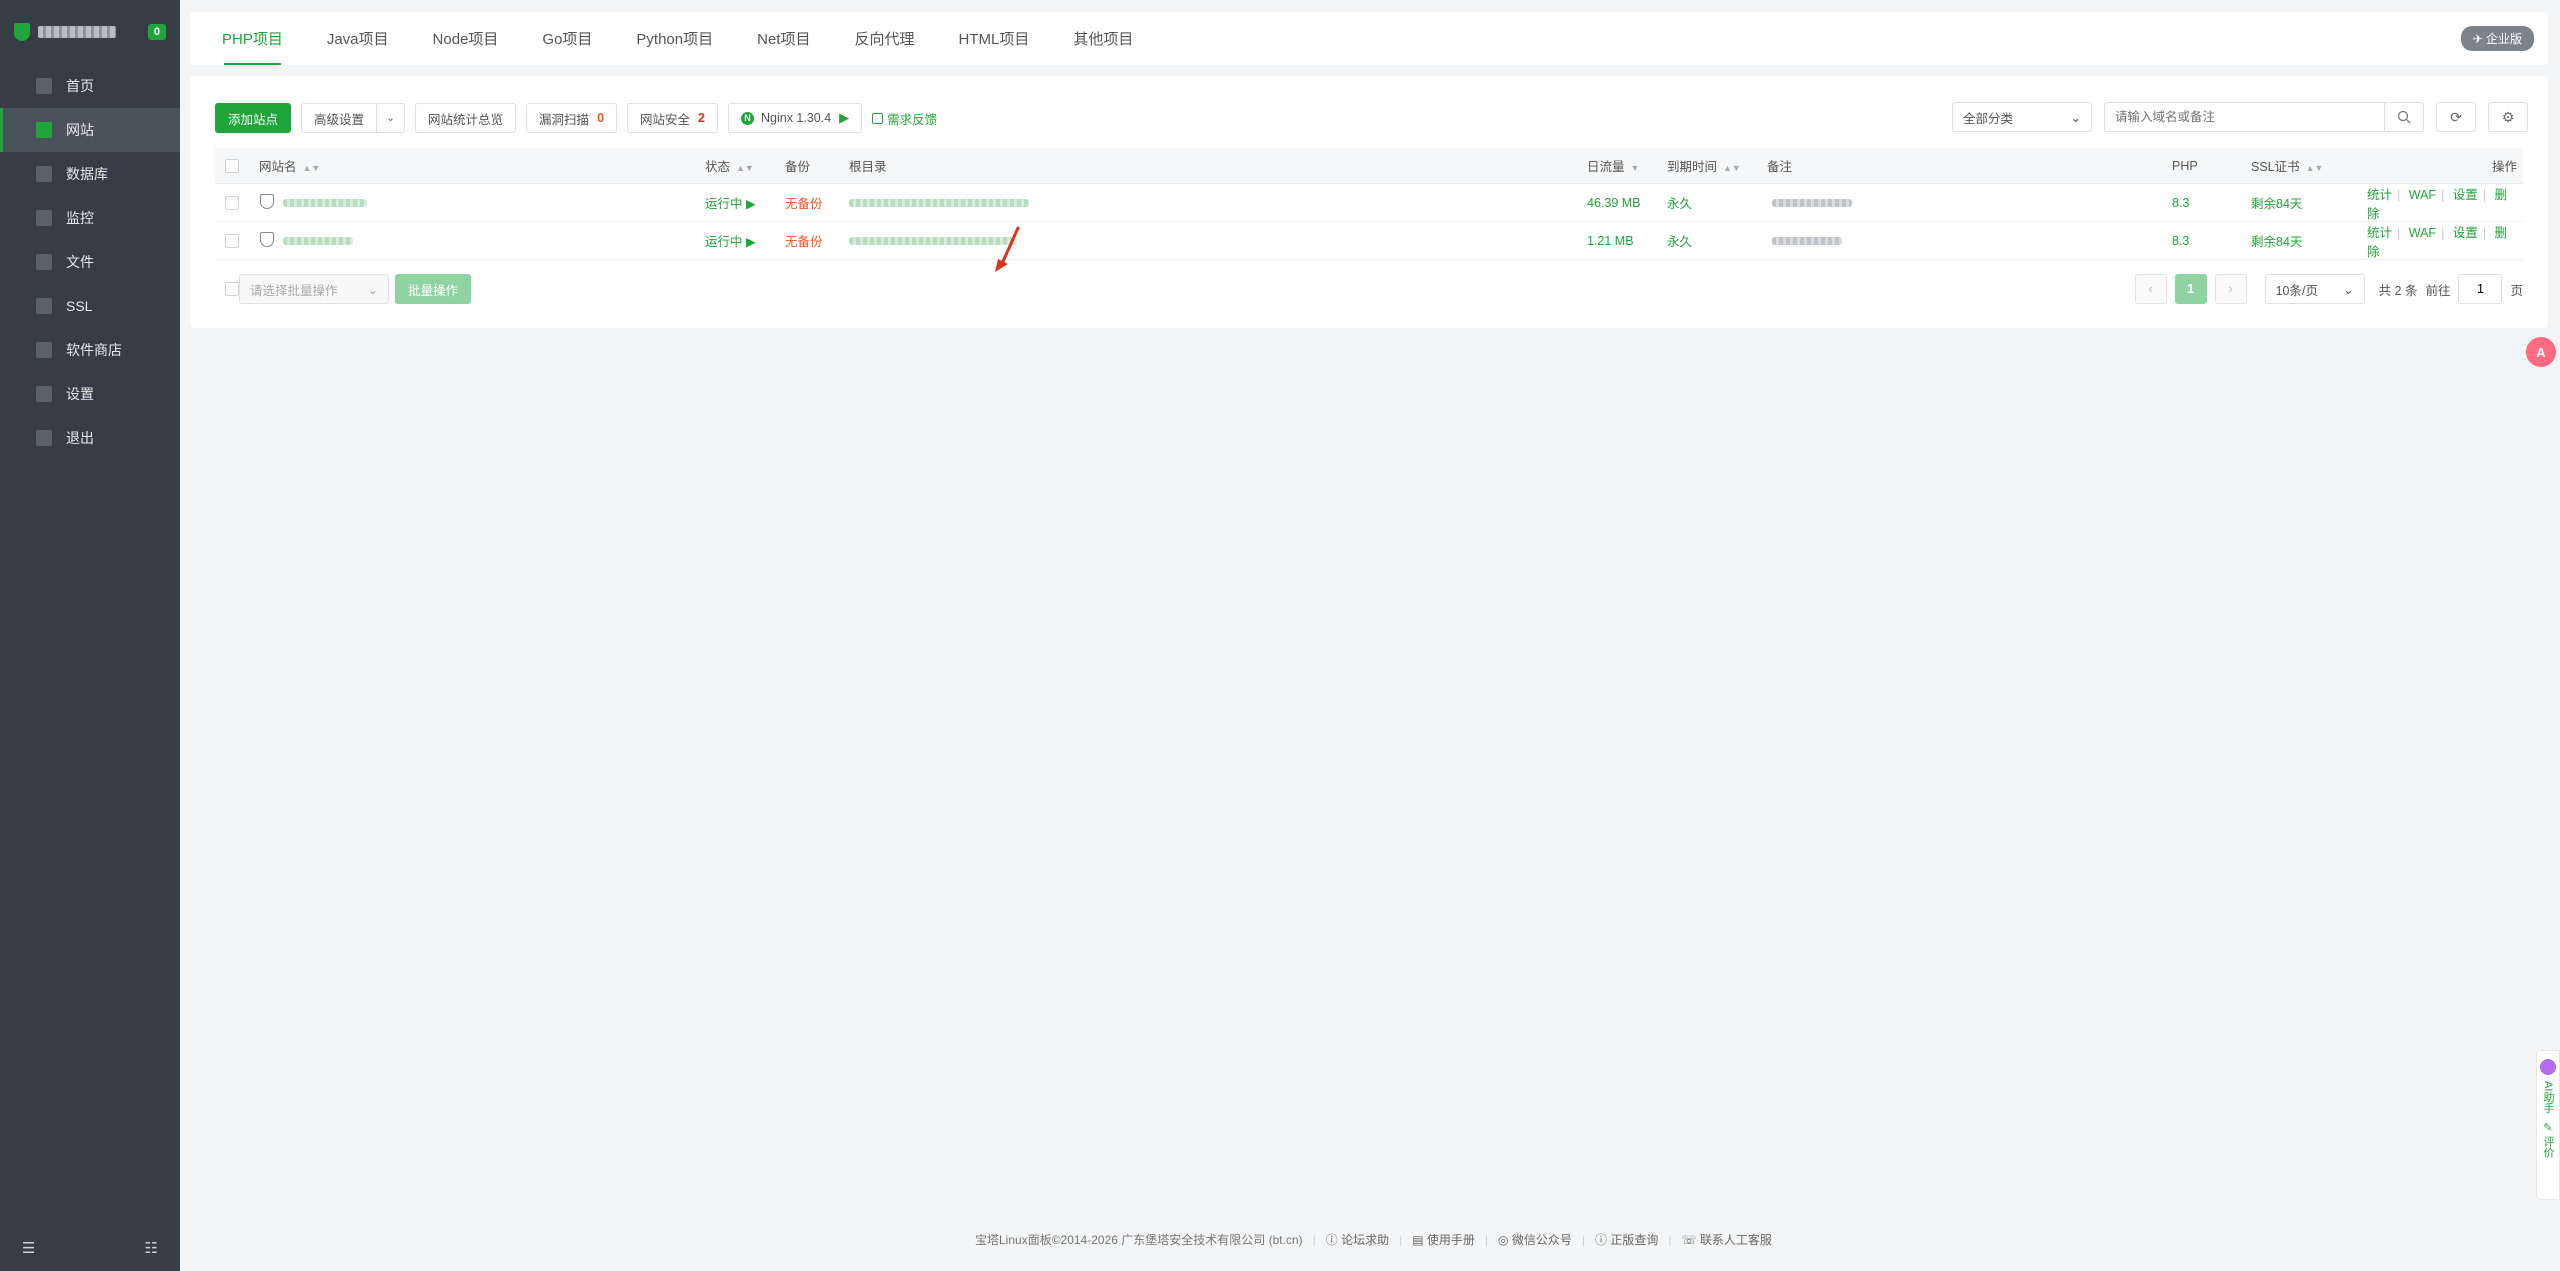 The width and height of the screenshot is (2560, 1271). Describe the element at coordinates (28, 1248) in the screenshot. I see `collapse-sidebar-icon: ☰` at that location.